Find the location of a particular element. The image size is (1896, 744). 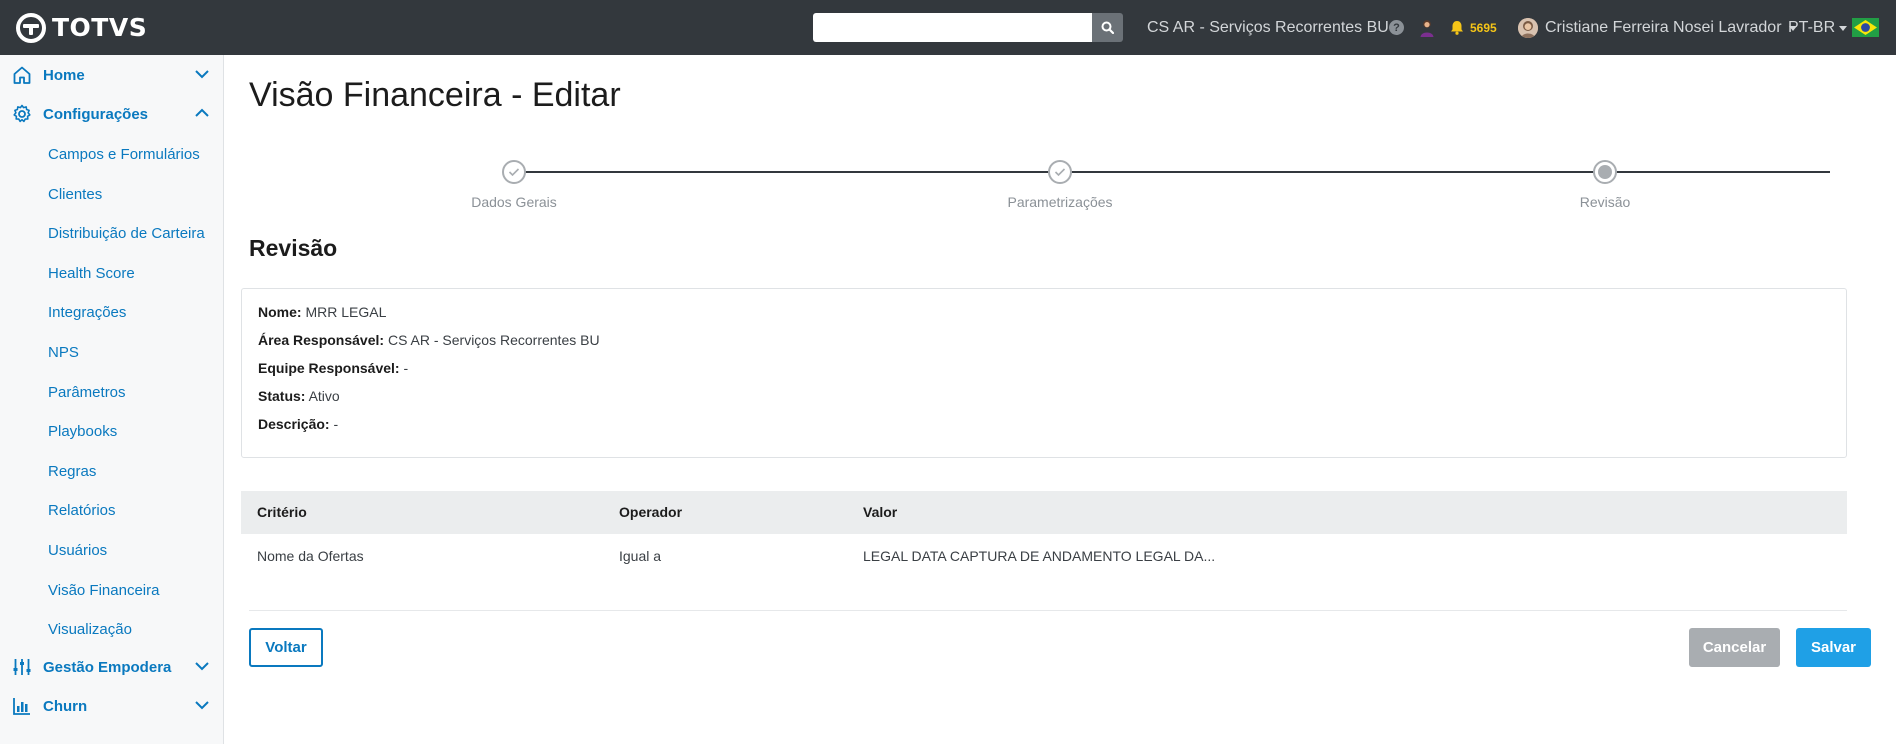

info-nome: Nome: MRR LEGAL is located at coordinates (322, 312).